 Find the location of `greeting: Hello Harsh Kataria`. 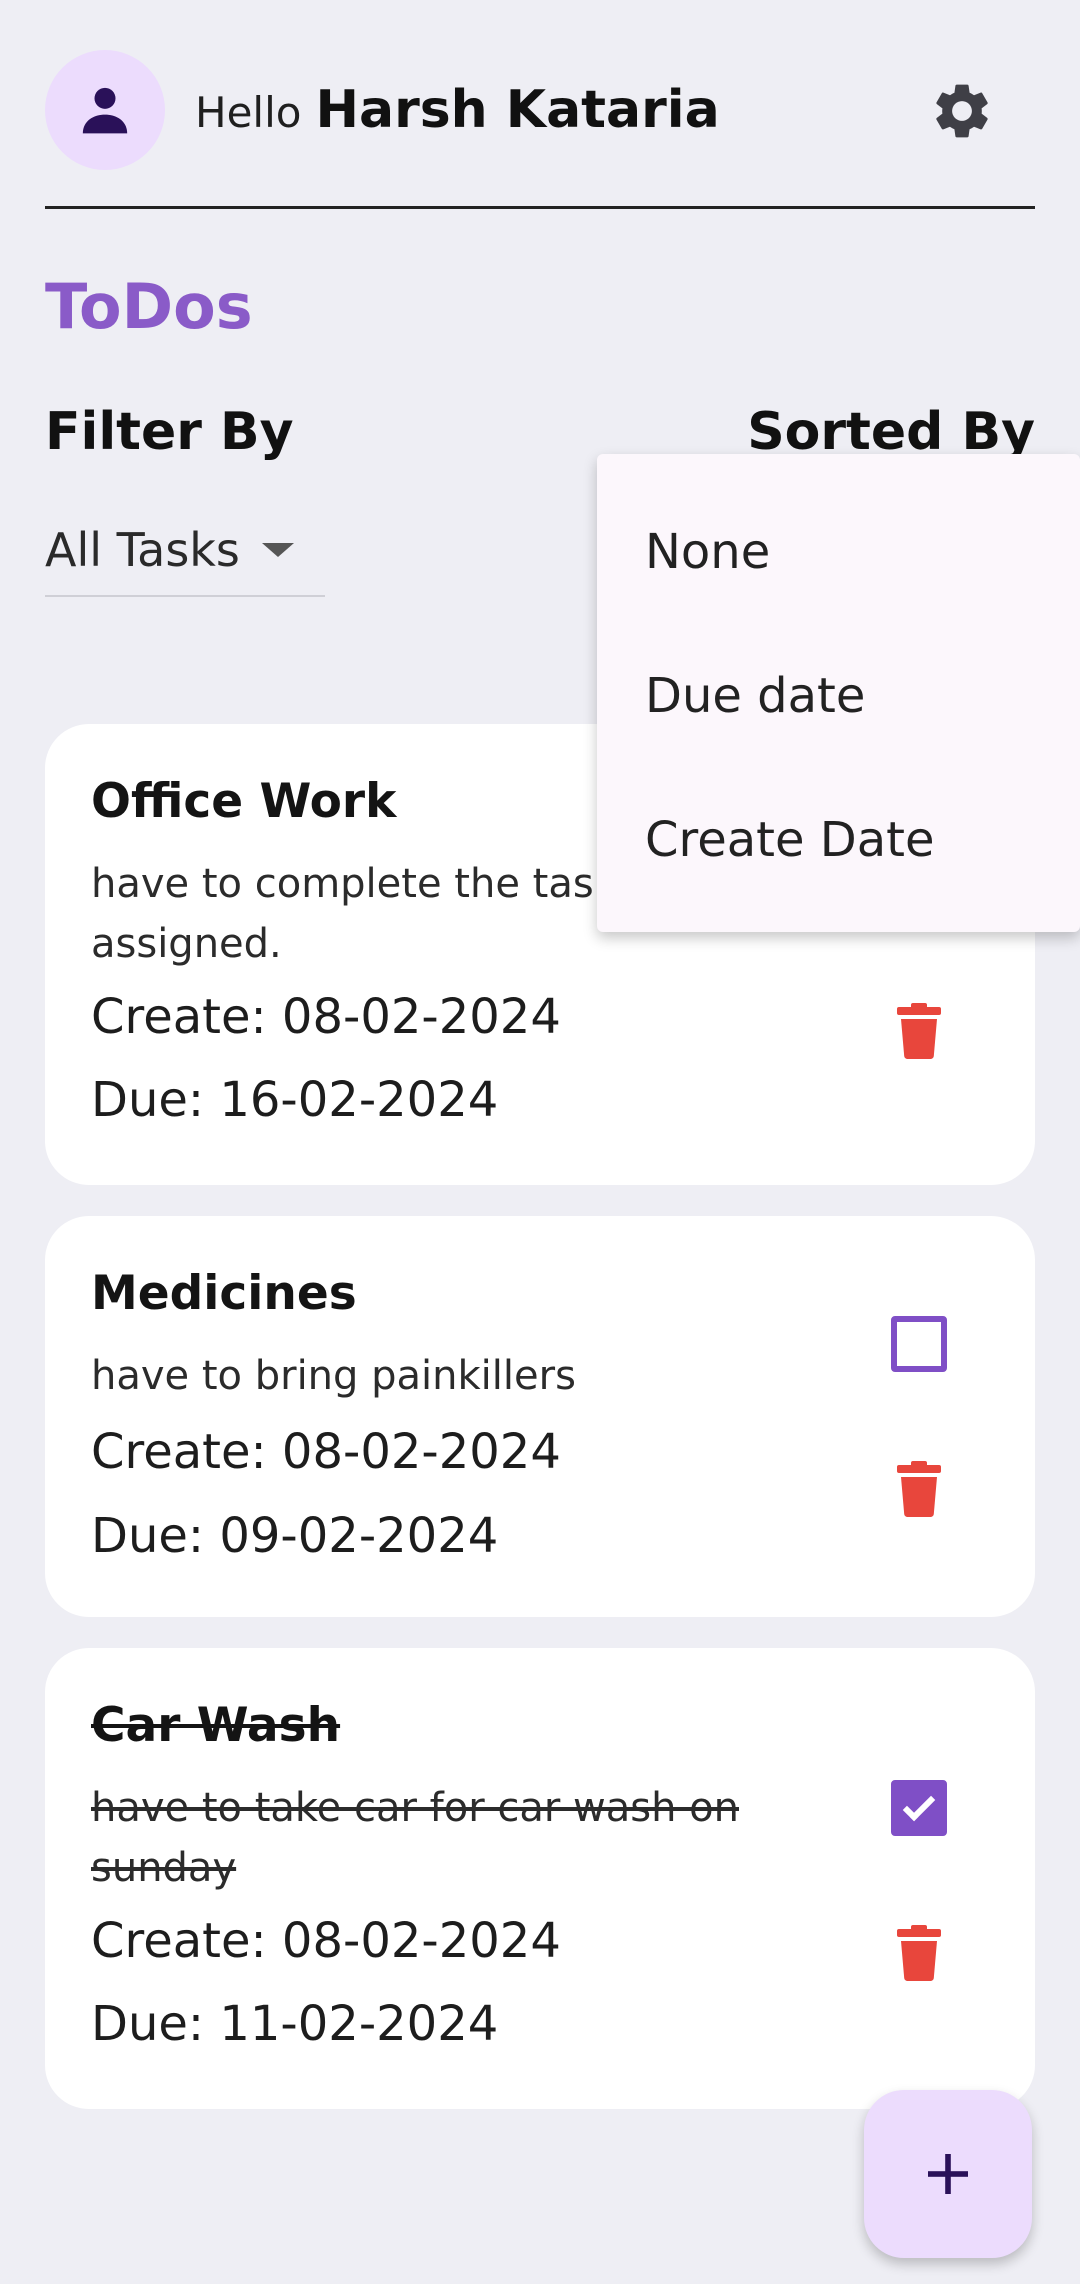

greeting: Hello Harsh Kataria is located at coordinates (457, 110).